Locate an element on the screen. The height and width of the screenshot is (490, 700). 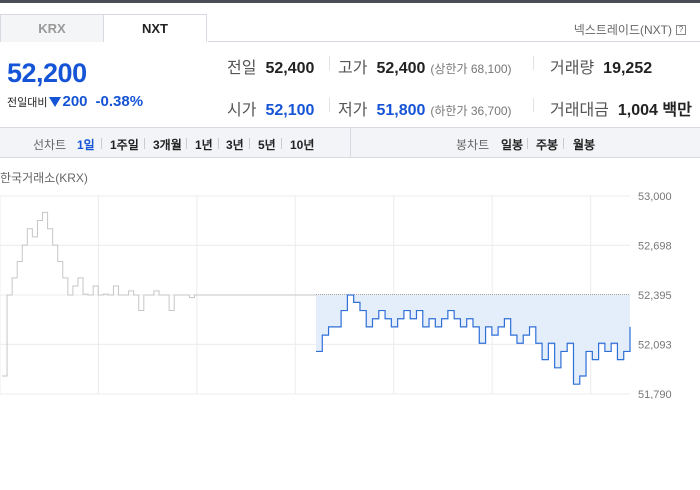
down-arrow-icon is located at coordinates (55, 101).